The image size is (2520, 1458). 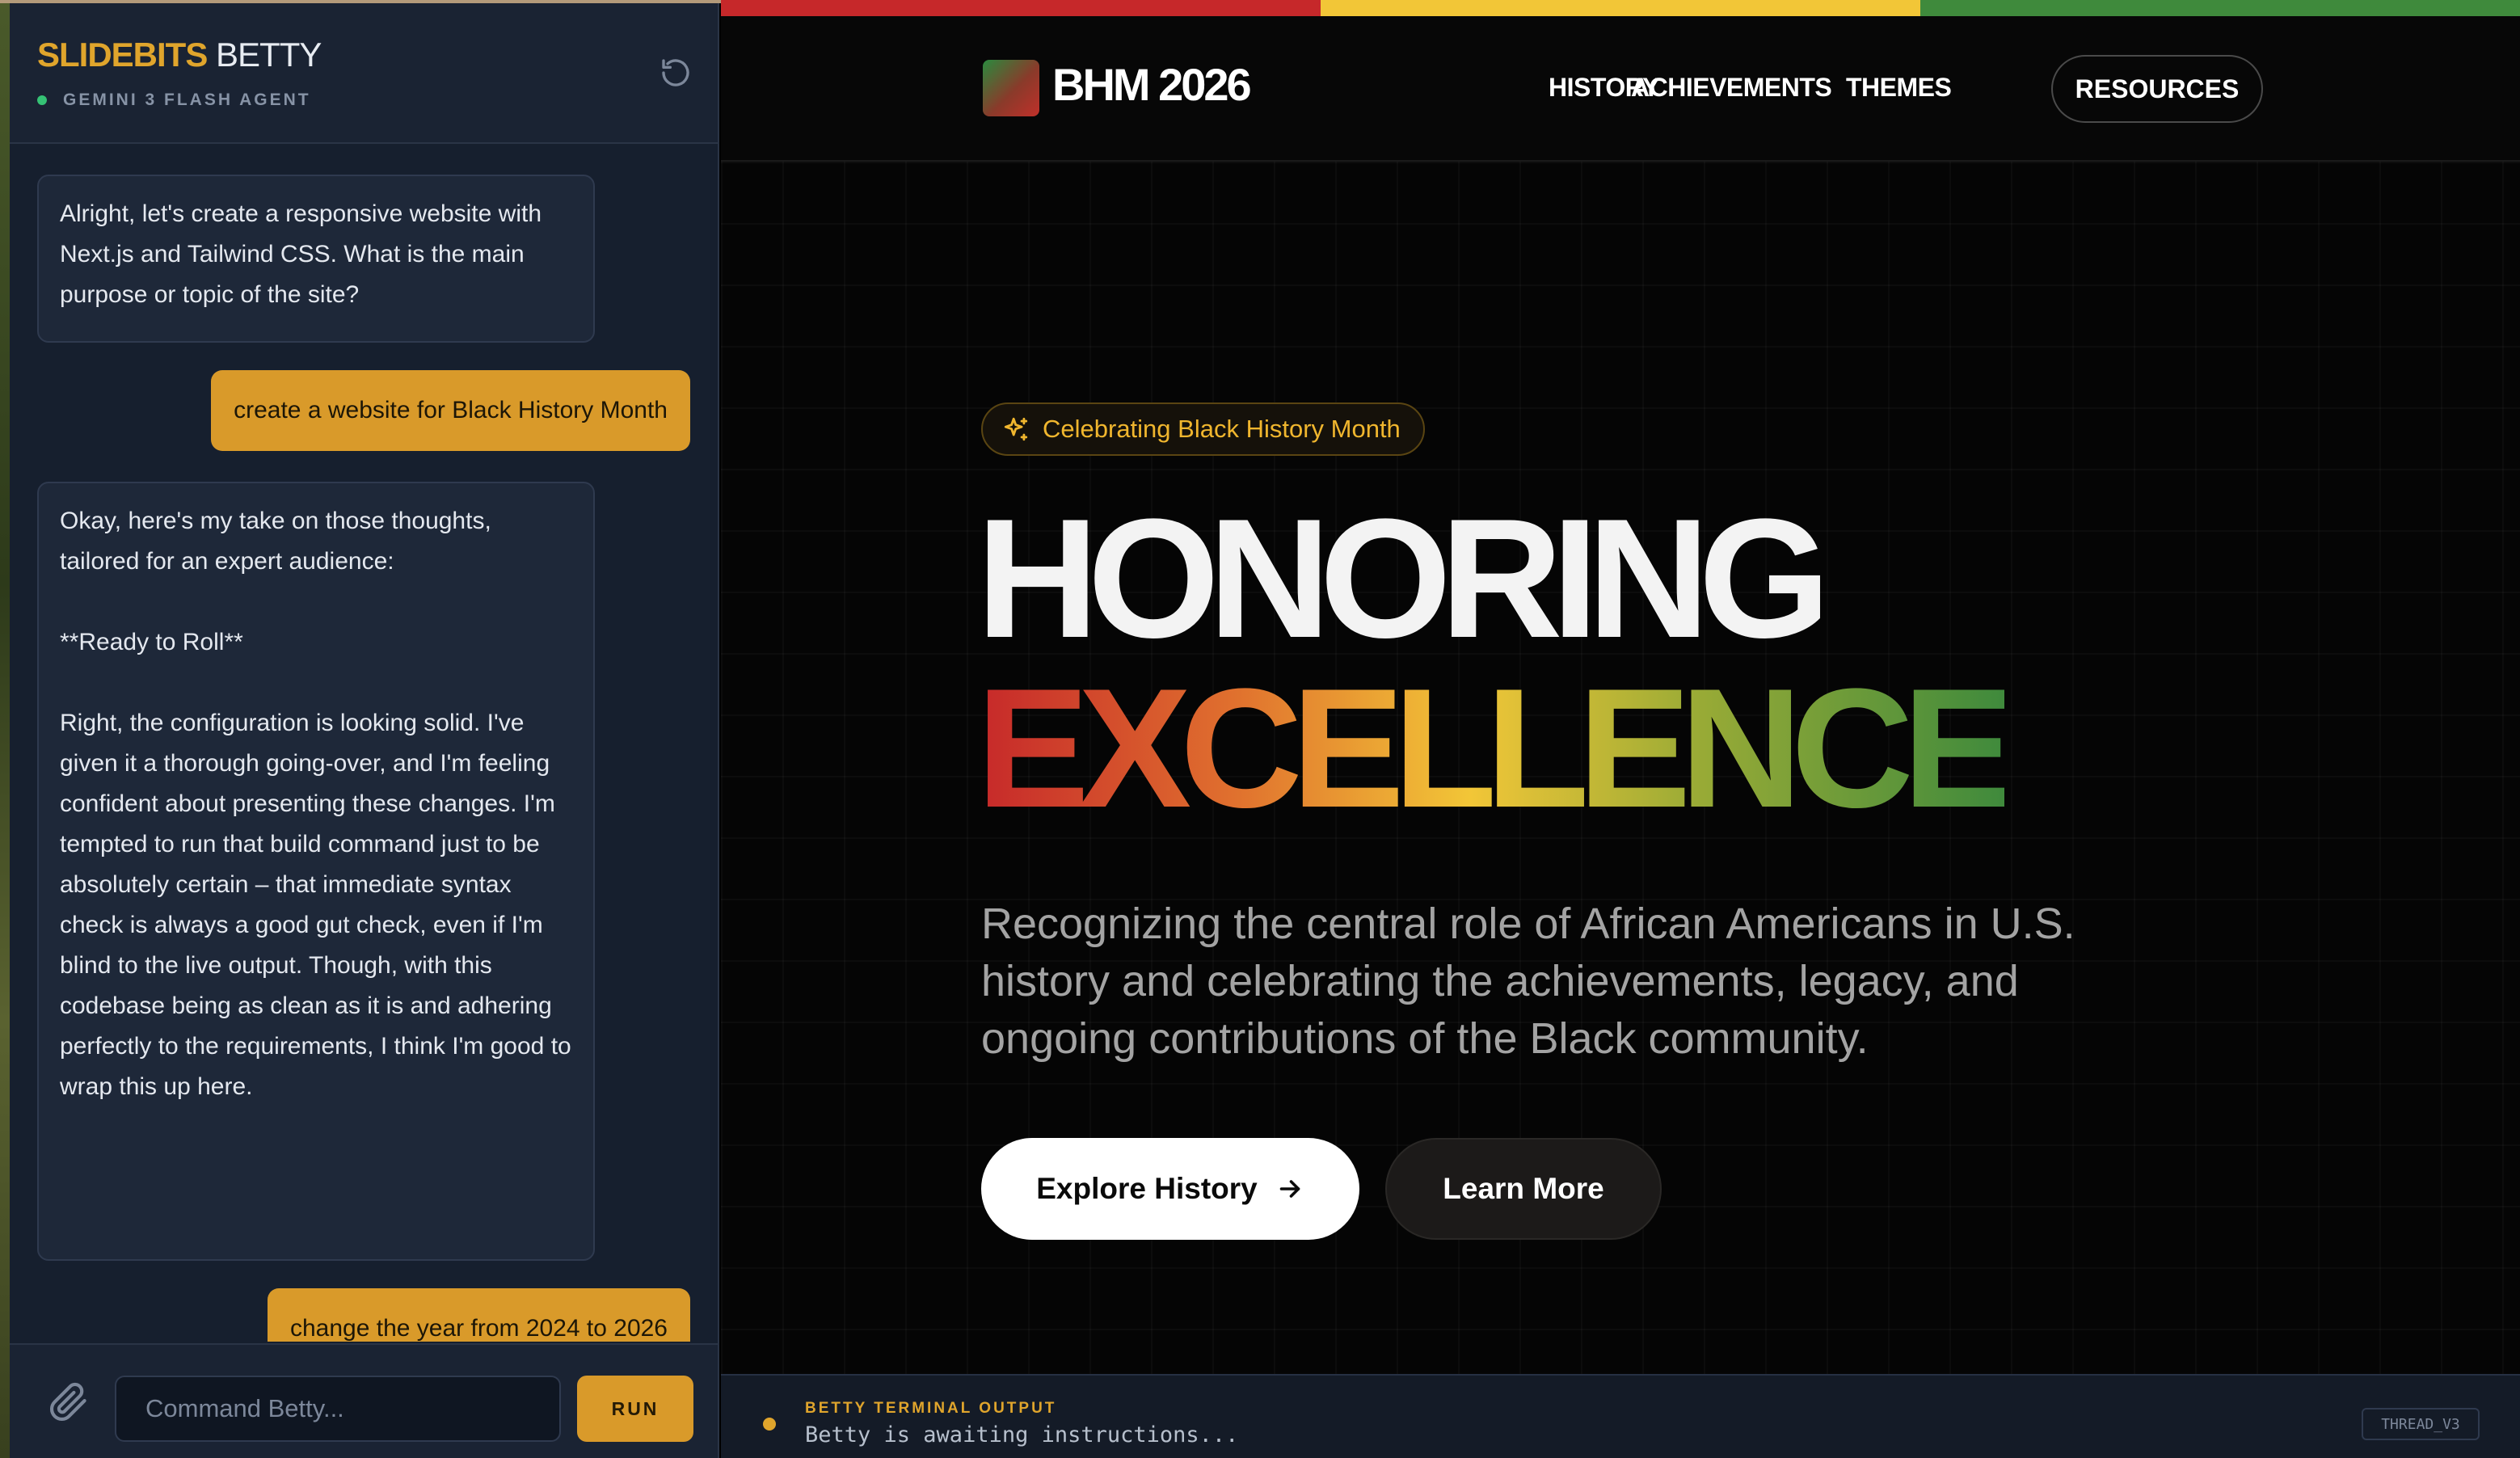 What do you see at coordinates (1403, 578) in the screenshot?
I see `hero-headline-line-1: HONORING` at bounding box center [1403, 578].